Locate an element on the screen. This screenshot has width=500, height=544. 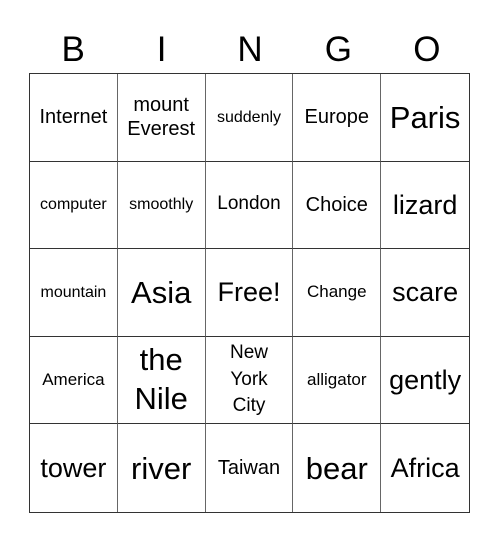
bingo-cell: mountain is located at coordinates (74, 293).